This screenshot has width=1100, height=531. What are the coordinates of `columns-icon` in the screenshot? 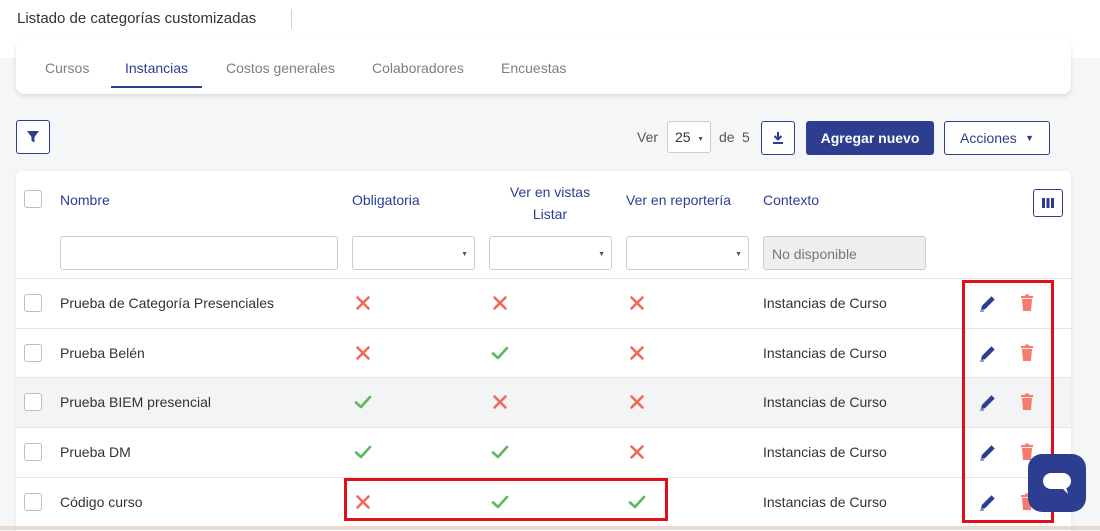 It's located at (1048, 203).